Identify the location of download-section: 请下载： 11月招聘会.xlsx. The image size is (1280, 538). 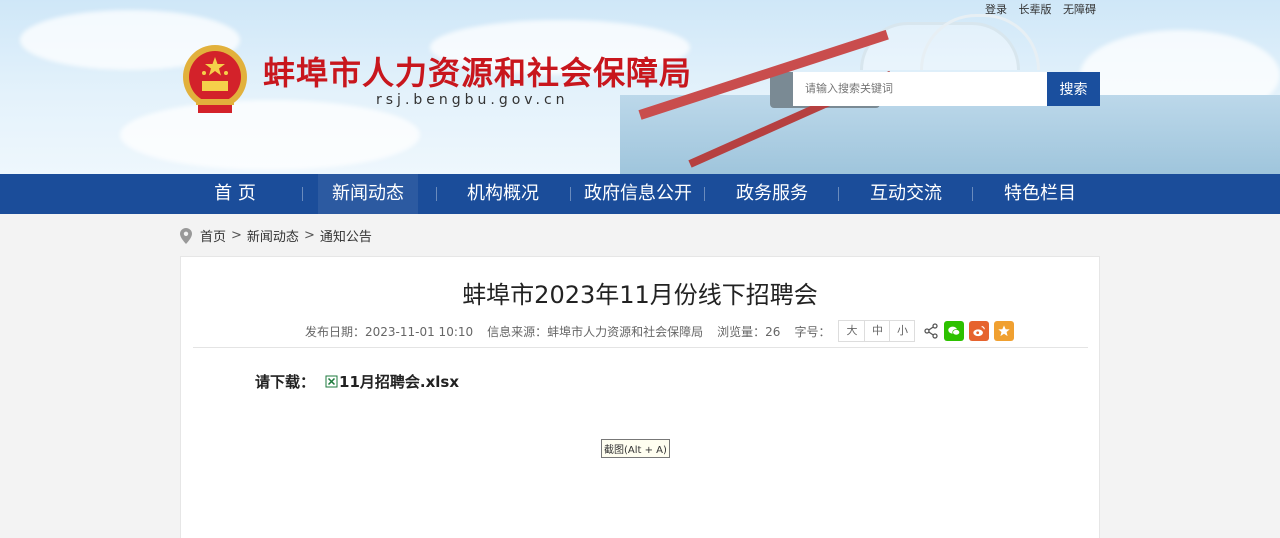
(357, 381).